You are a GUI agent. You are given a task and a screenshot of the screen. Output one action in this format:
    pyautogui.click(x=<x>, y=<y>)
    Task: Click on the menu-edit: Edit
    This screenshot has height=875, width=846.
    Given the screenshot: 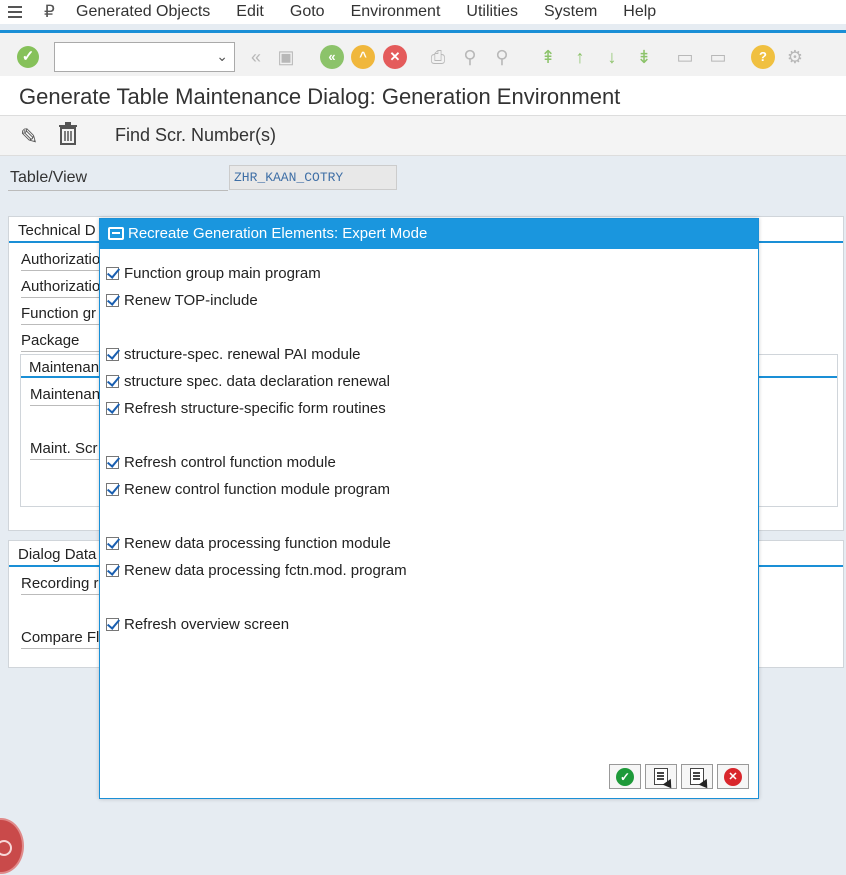 What is the action you would take?
    pyautogui.click(x=250, y=12)
    